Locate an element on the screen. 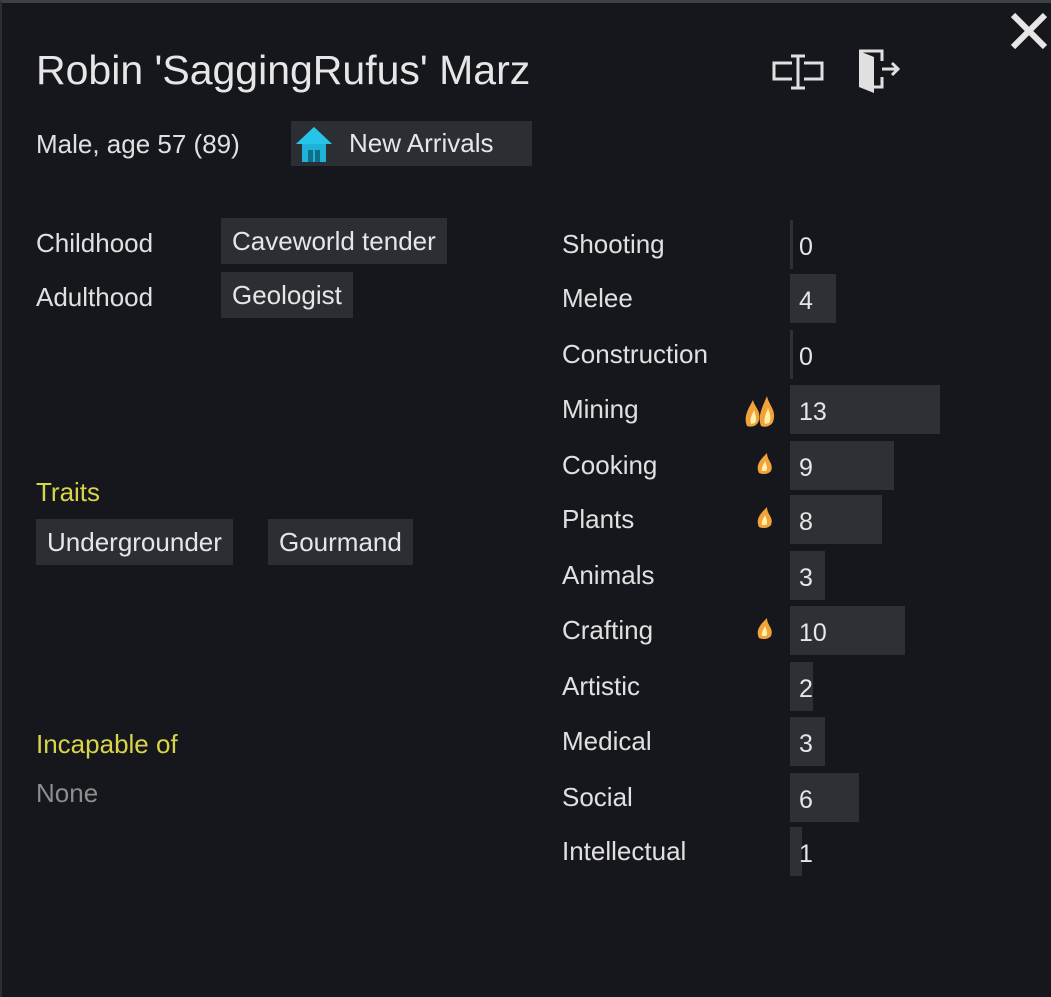 Image resolution: width=1051 pixels, height=997 pixels. skill-row: Plants 8 is located at coordinates (772, 520).